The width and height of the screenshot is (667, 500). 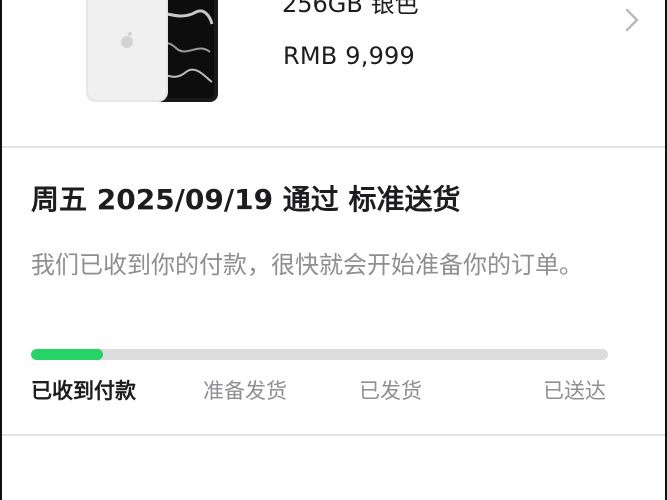 What do you see at coordinates (245, 391) in the screenshot?
I see `step-preparing-shipment: 准备发货` at bounding box center [245, 391].